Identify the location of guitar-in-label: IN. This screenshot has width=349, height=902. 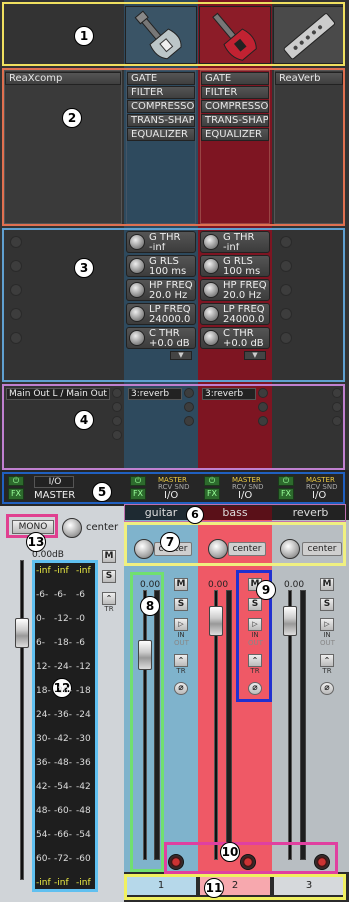
(181, 635).